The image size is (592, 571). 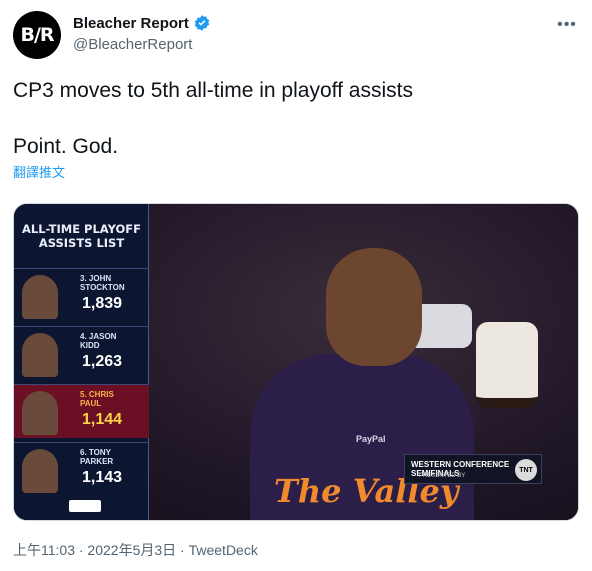 What do you see at coordinates (37, 35) in the screenshot?
I see `avatar: B/R` at bounding box center [37, 35].